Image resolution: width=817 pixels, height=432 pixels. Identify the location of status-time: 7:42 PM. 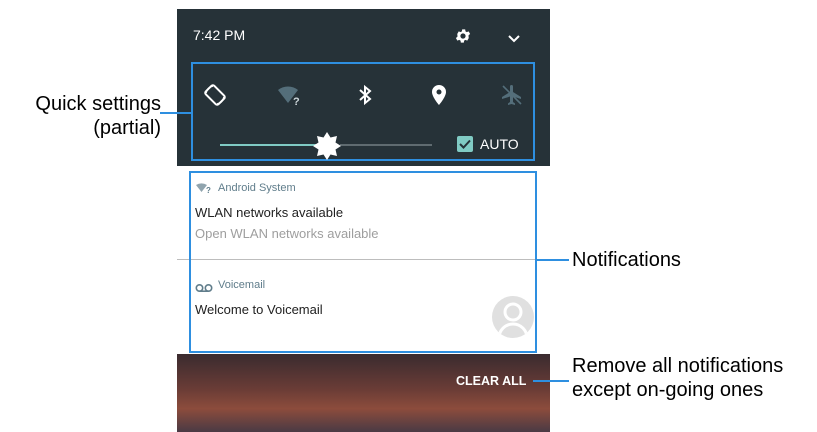
(219, 35).